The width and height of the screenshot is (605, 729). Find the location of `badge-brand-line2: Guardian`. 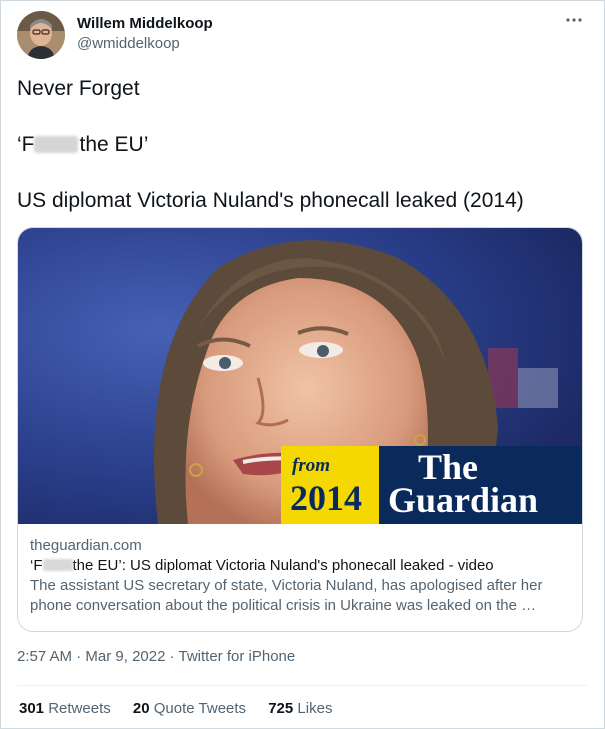

badge-brand-line2: Guardian is located at coordinates (463, 500).